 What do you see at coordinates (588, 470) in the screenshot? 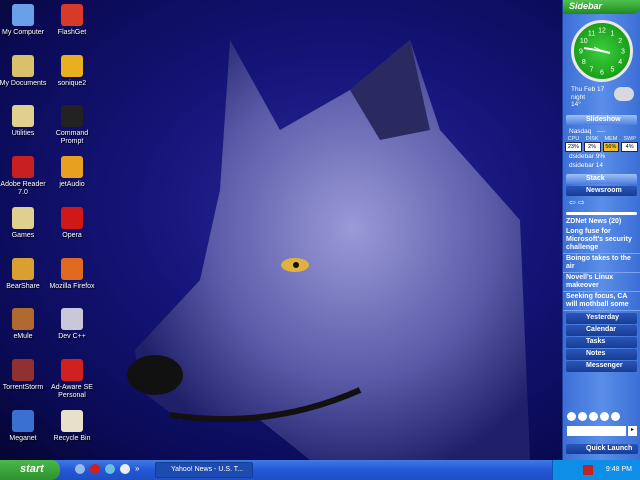
I see `tray-icon-mail` at bounding box center [588, 470].